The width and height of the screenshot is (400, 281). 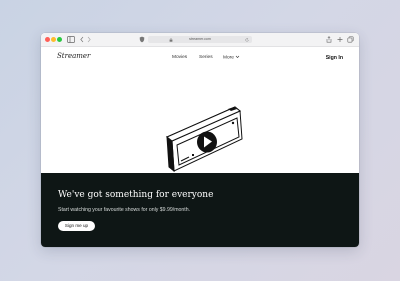 I want to click on minimize-window-button, so click(x=53, y=39).